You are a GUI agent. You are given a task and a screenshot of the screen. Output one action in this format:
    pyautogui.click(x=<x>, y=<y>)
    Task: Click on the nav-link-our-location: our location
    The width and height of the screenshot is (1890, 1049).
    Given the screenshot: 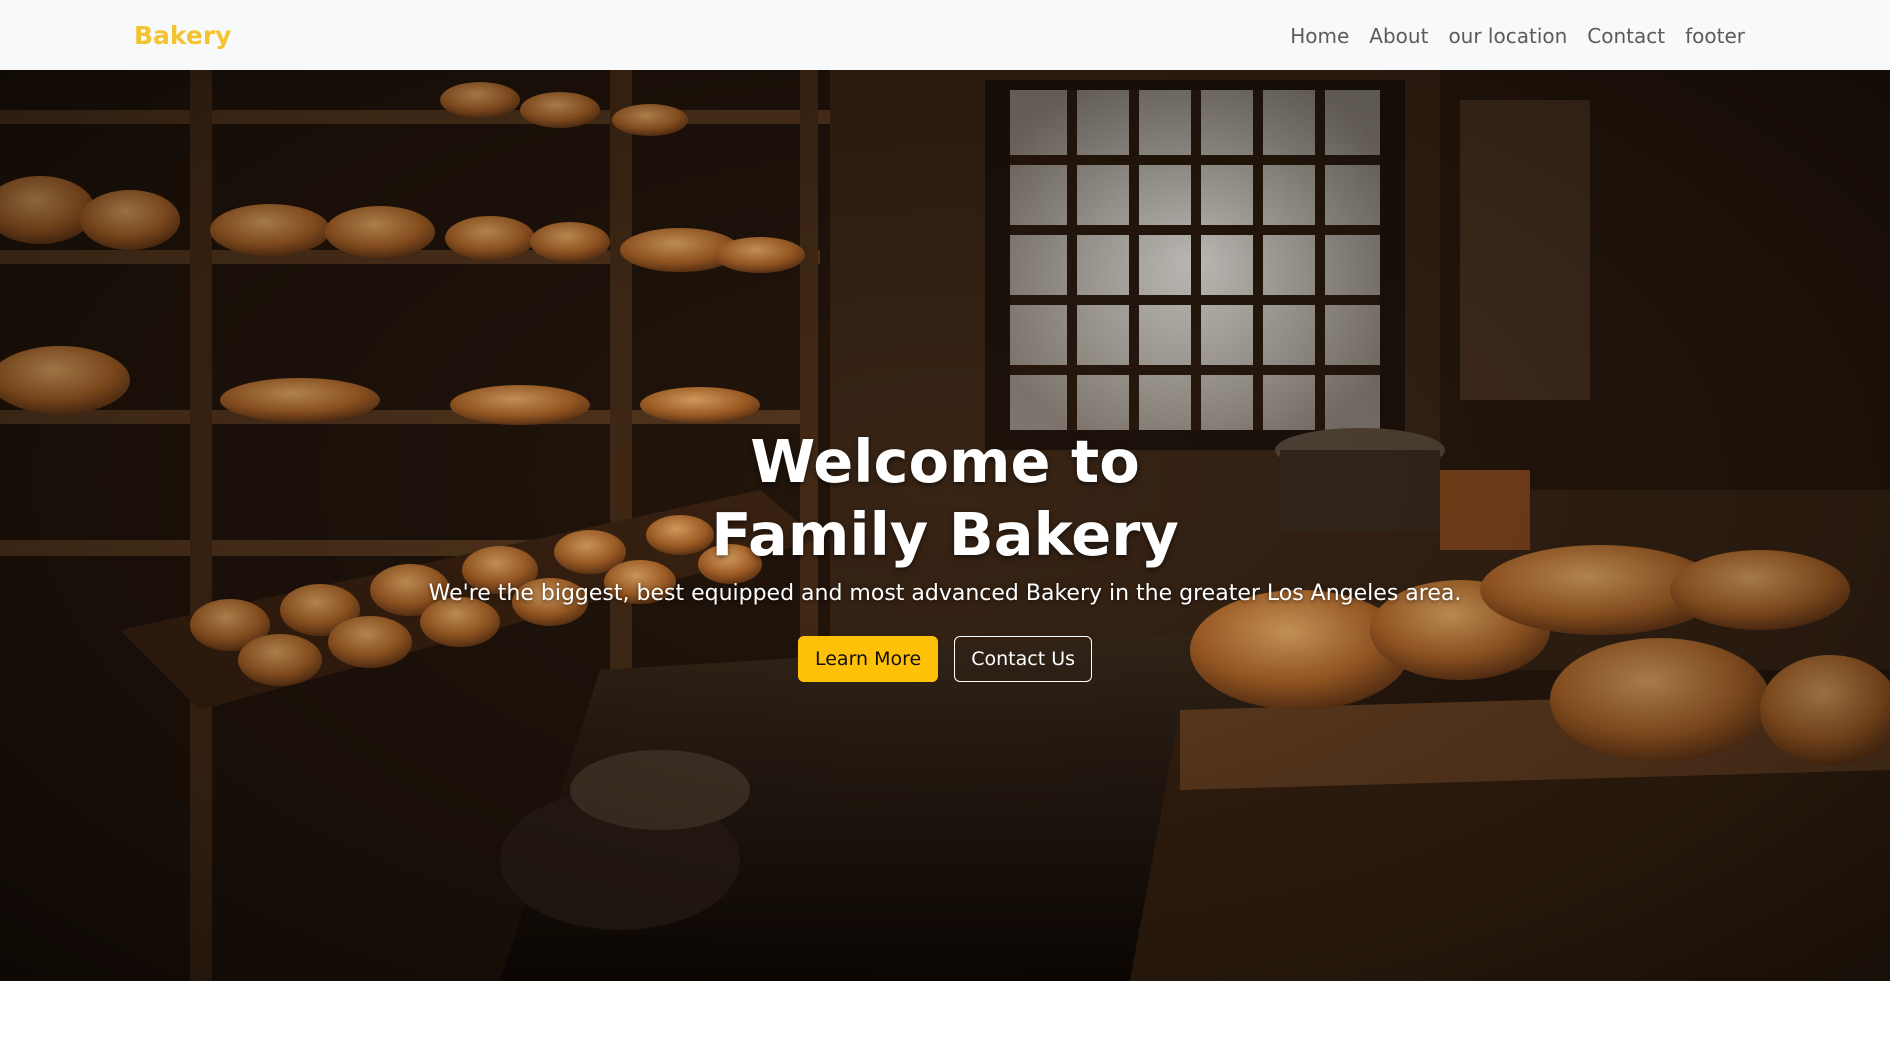 What is the action you would take?
    pyautogui.click(x=1507, y=36)
    